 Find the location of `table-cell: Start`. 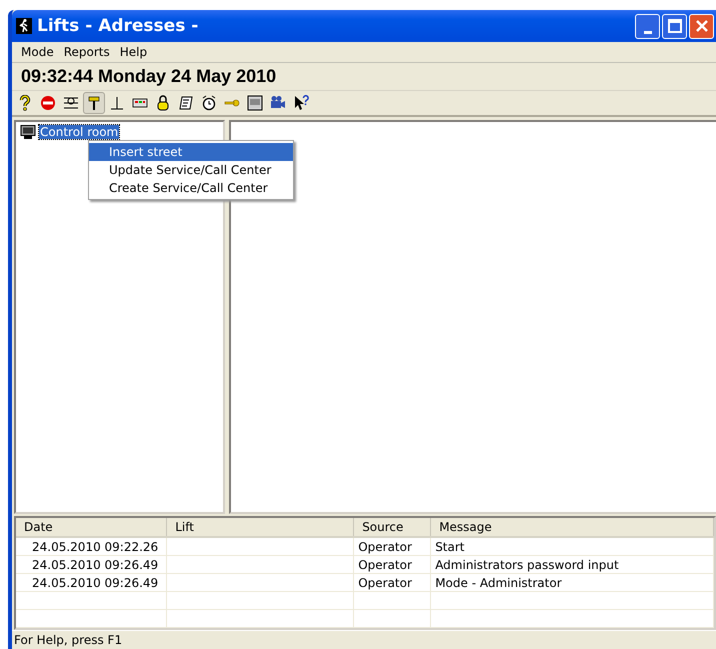

table-cell: Start is located at coordinates (572, 546).